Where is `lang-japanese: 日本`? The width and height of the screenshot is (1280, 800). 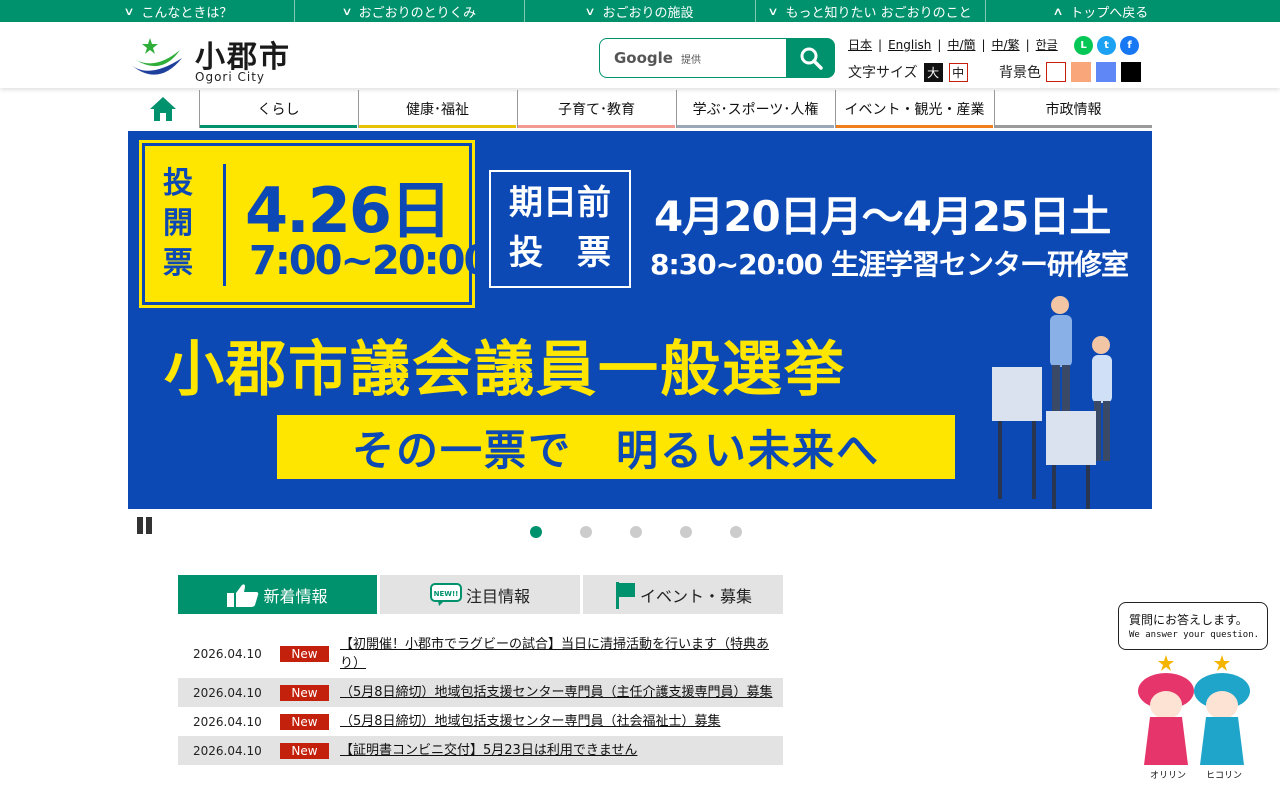
lang-japanese: 日本 is located at coordinates (860, 44).